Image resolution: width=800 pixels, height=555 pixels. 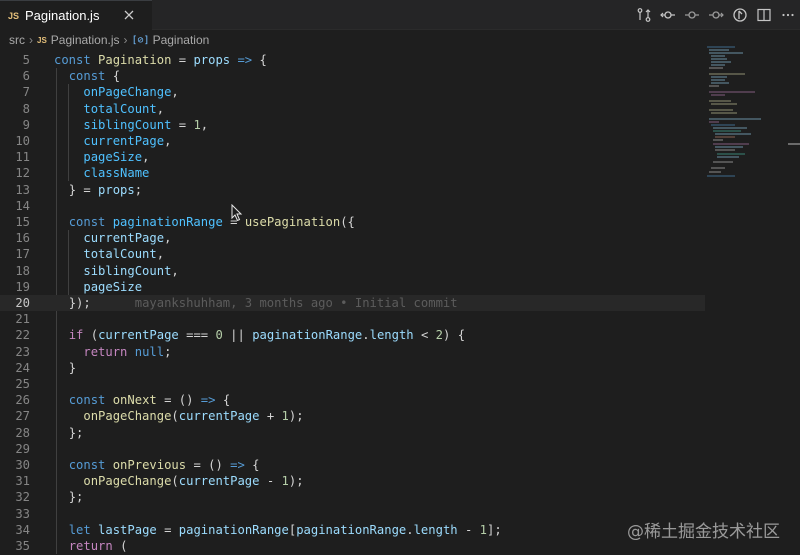 What do you see at coordinates (71, 546) in the screenshot?
I see `code-line: 35 return (` at bounding box center [71, 546].